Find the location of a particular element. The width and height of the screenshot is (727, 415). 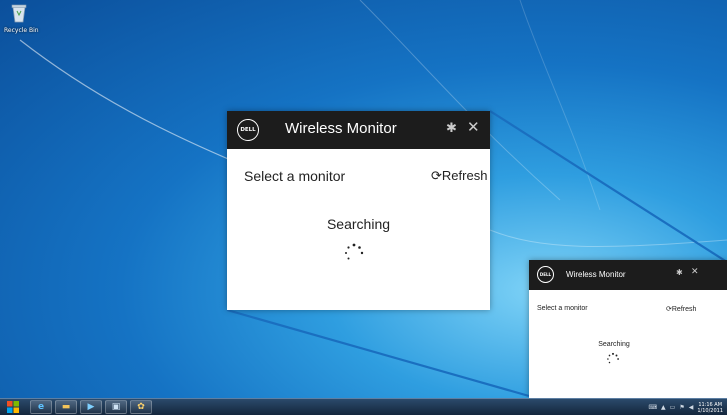

chevron-up-icon: ▲ is located at coordinates (663, 407).